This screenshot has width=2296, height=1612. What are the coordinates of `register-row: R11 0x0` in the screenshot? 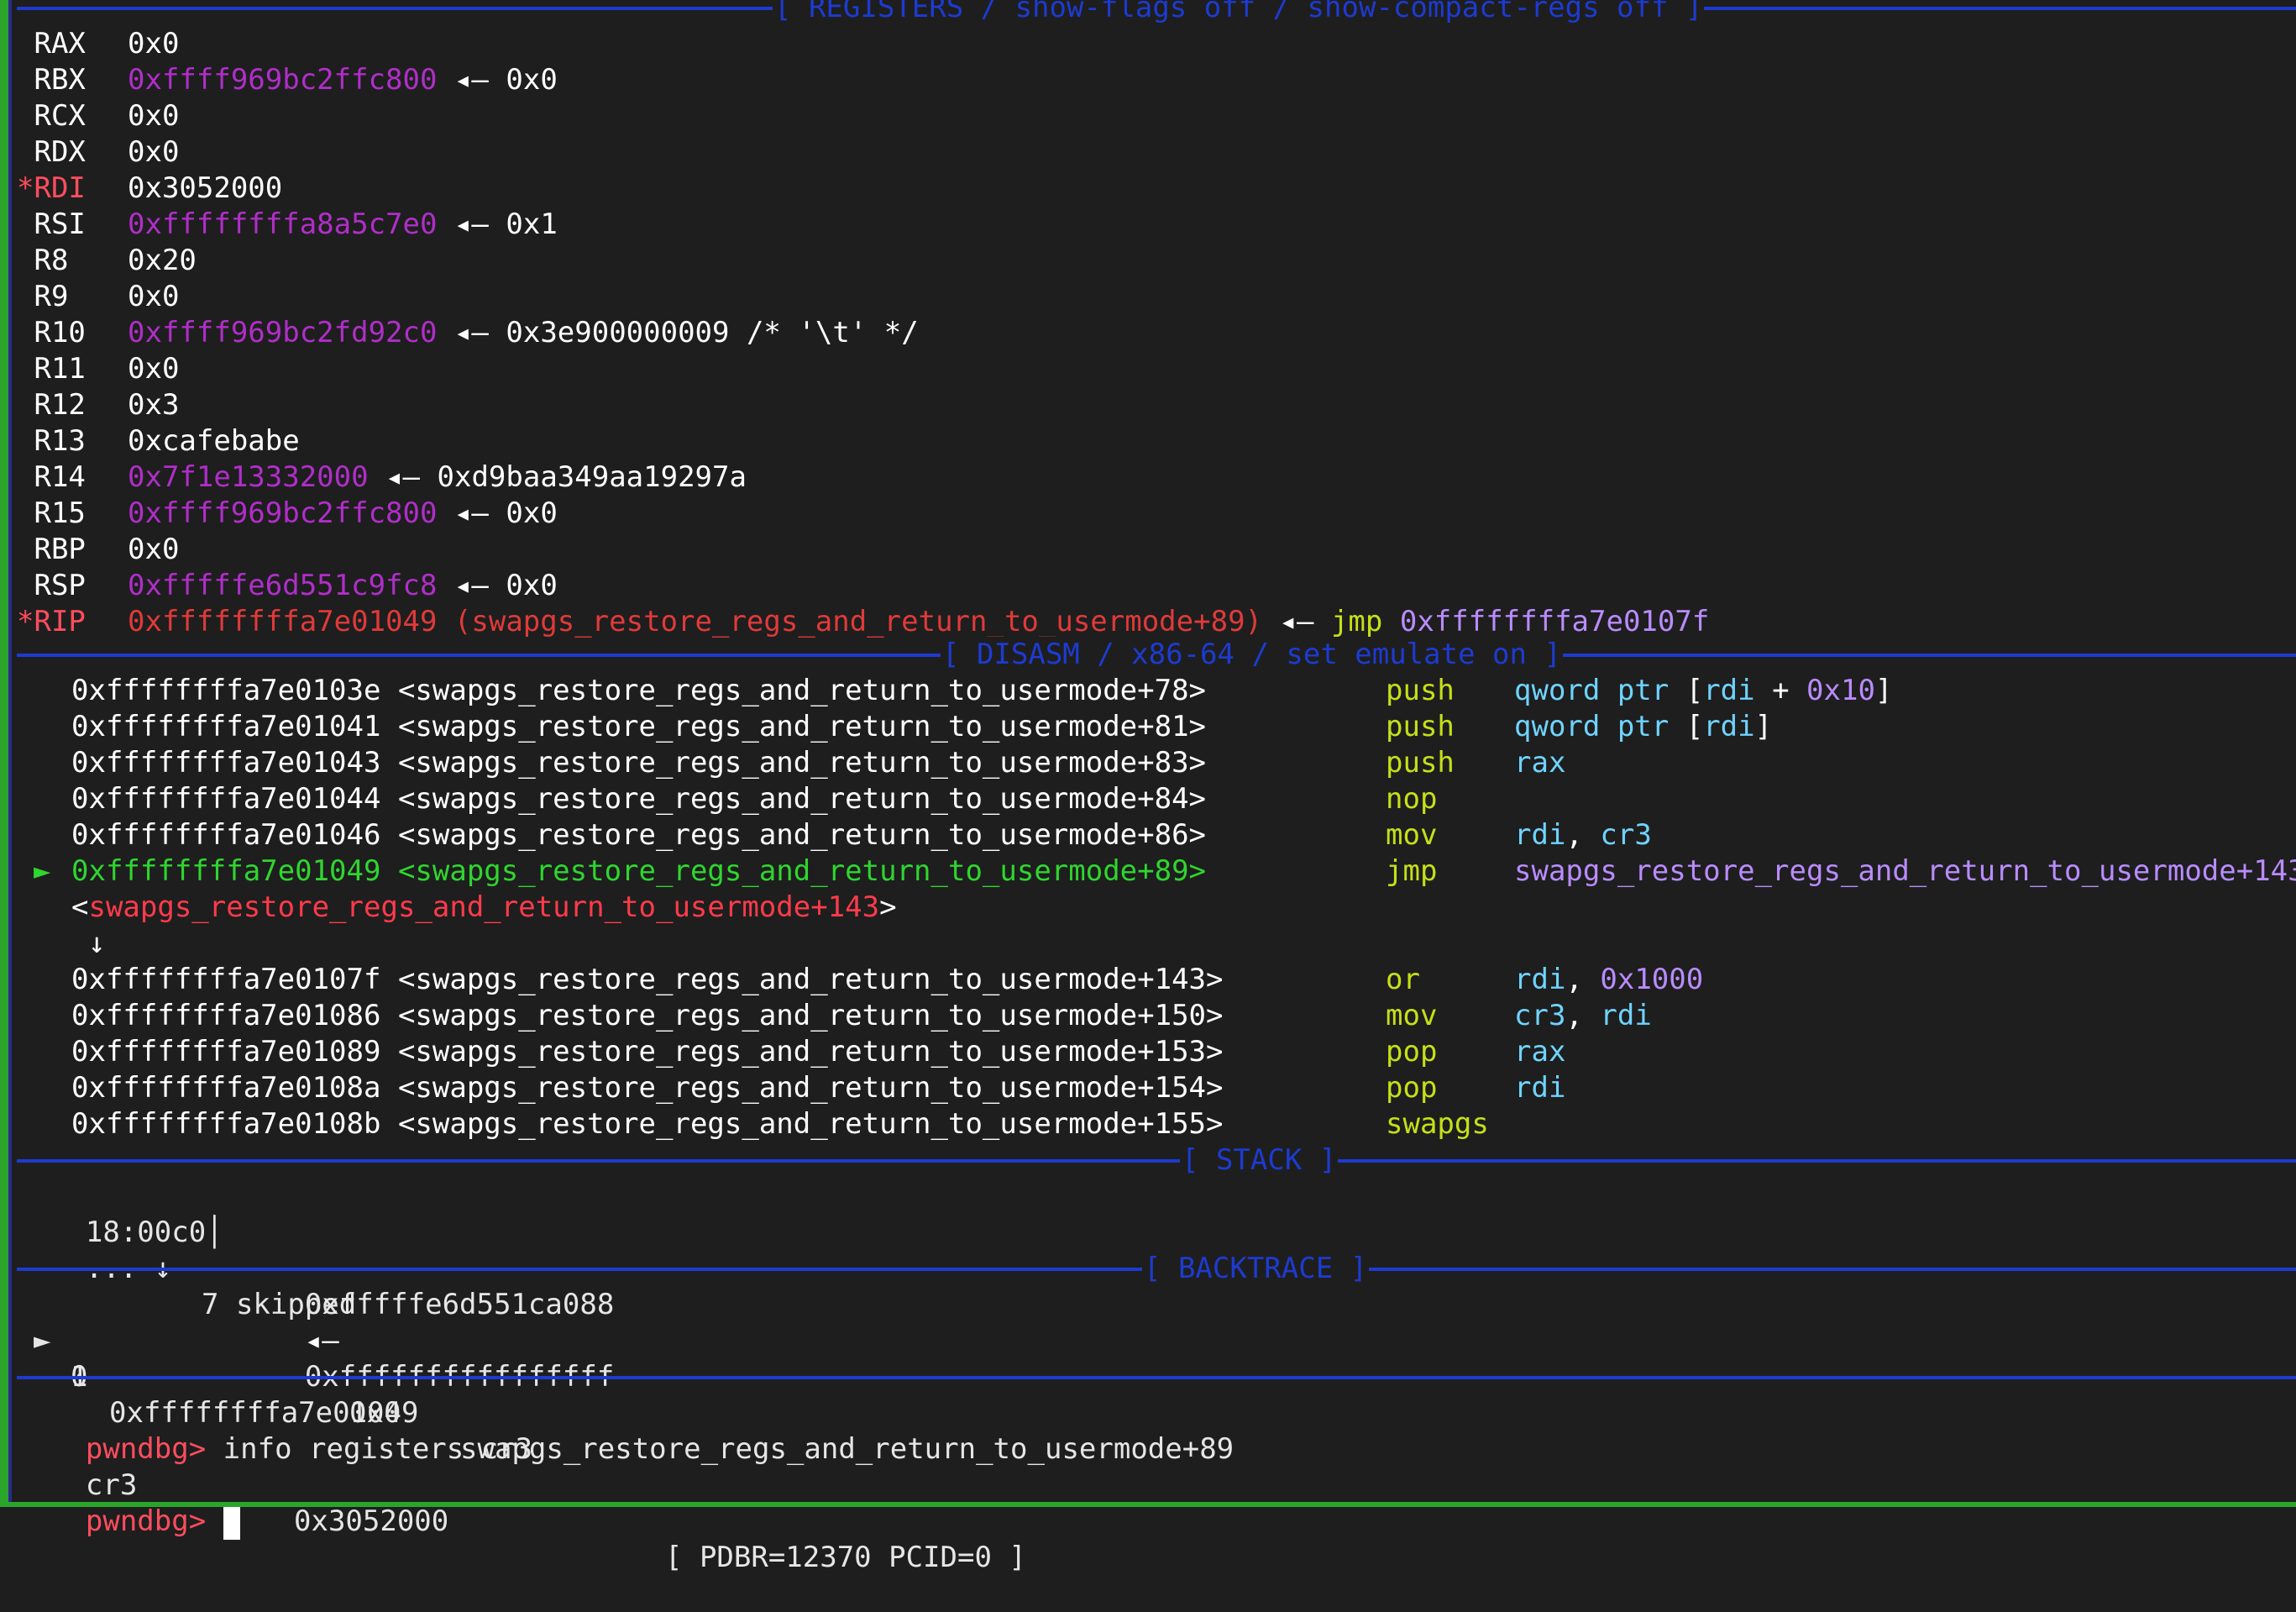 It's located at (98, 369).